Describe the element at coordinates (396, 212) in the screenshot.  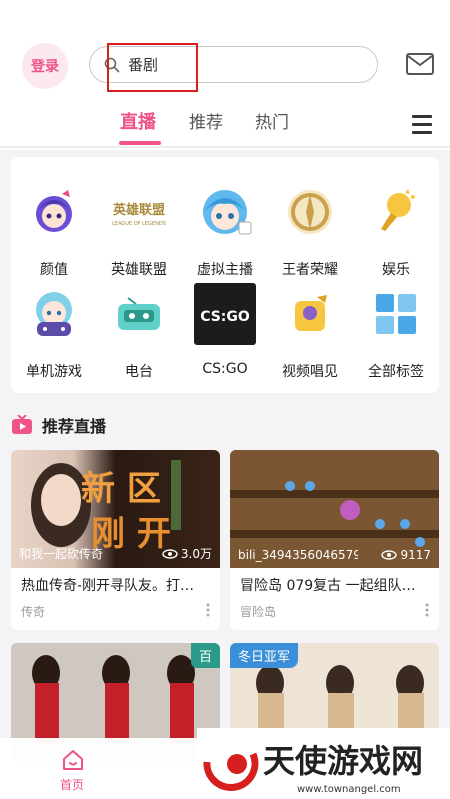
I see `microphone-icon` at that location.